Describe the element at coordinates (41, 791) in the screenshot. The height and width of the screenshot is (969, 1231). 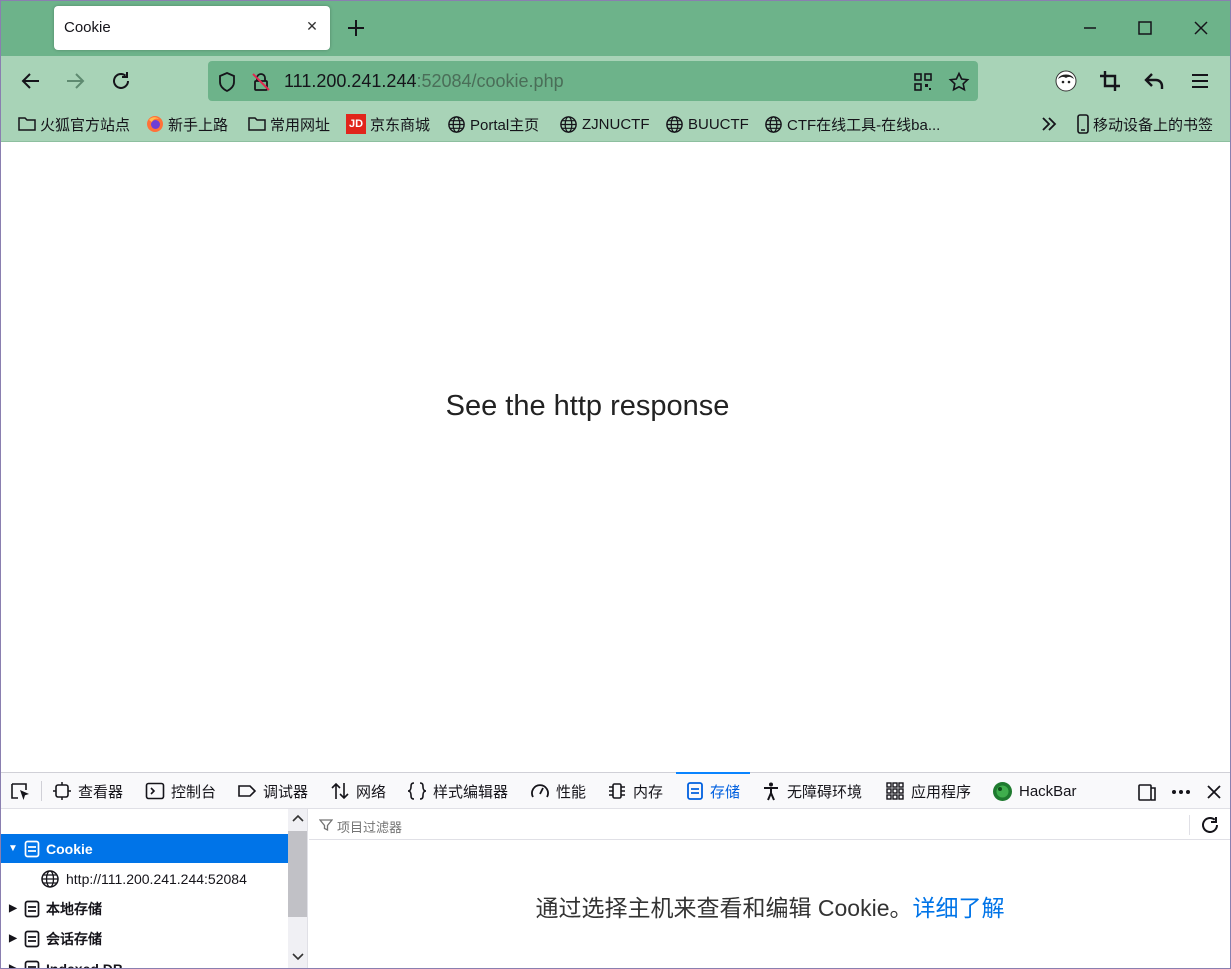
I see `toolbar-divider` at that location.